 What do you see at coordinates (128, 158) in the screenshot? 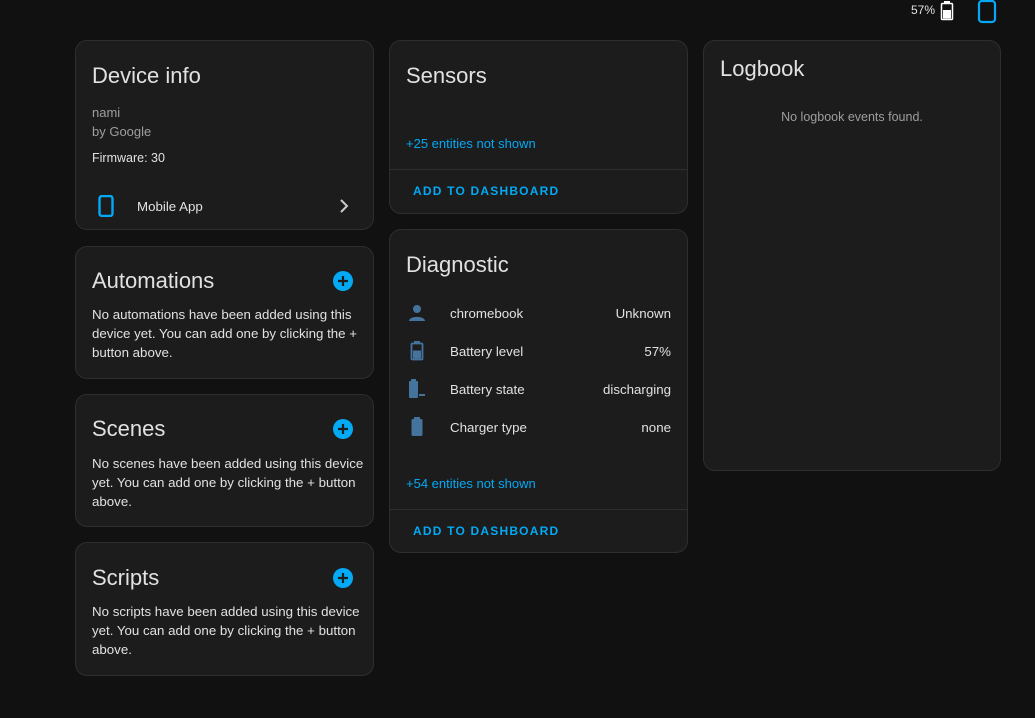
I see `device-firmware: Firmware: 30` at bounding box center [128, 158].